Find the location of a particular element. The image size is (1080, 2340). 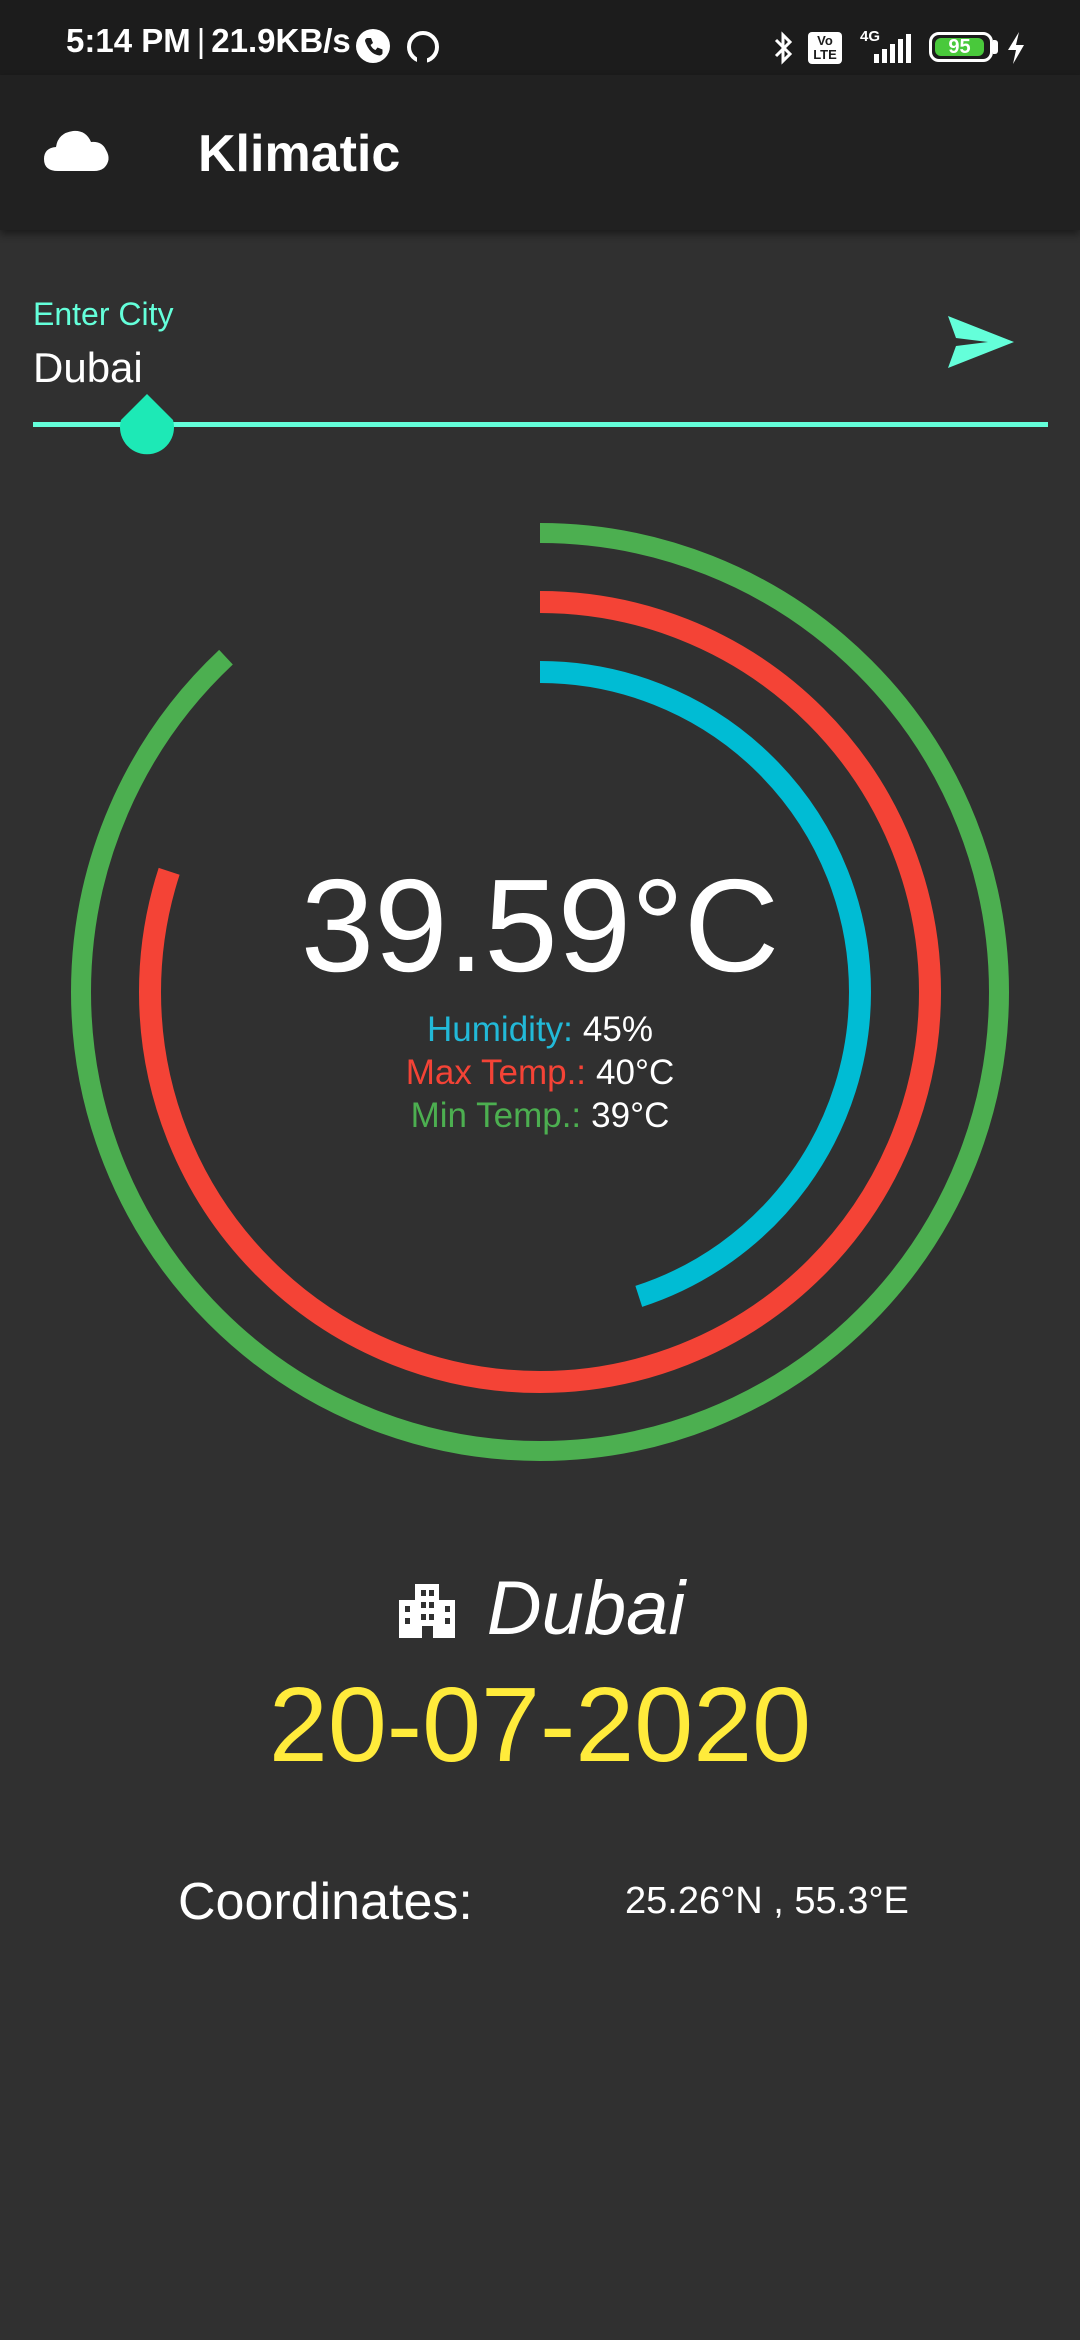

send-icon is located at coordinates (981, 342).